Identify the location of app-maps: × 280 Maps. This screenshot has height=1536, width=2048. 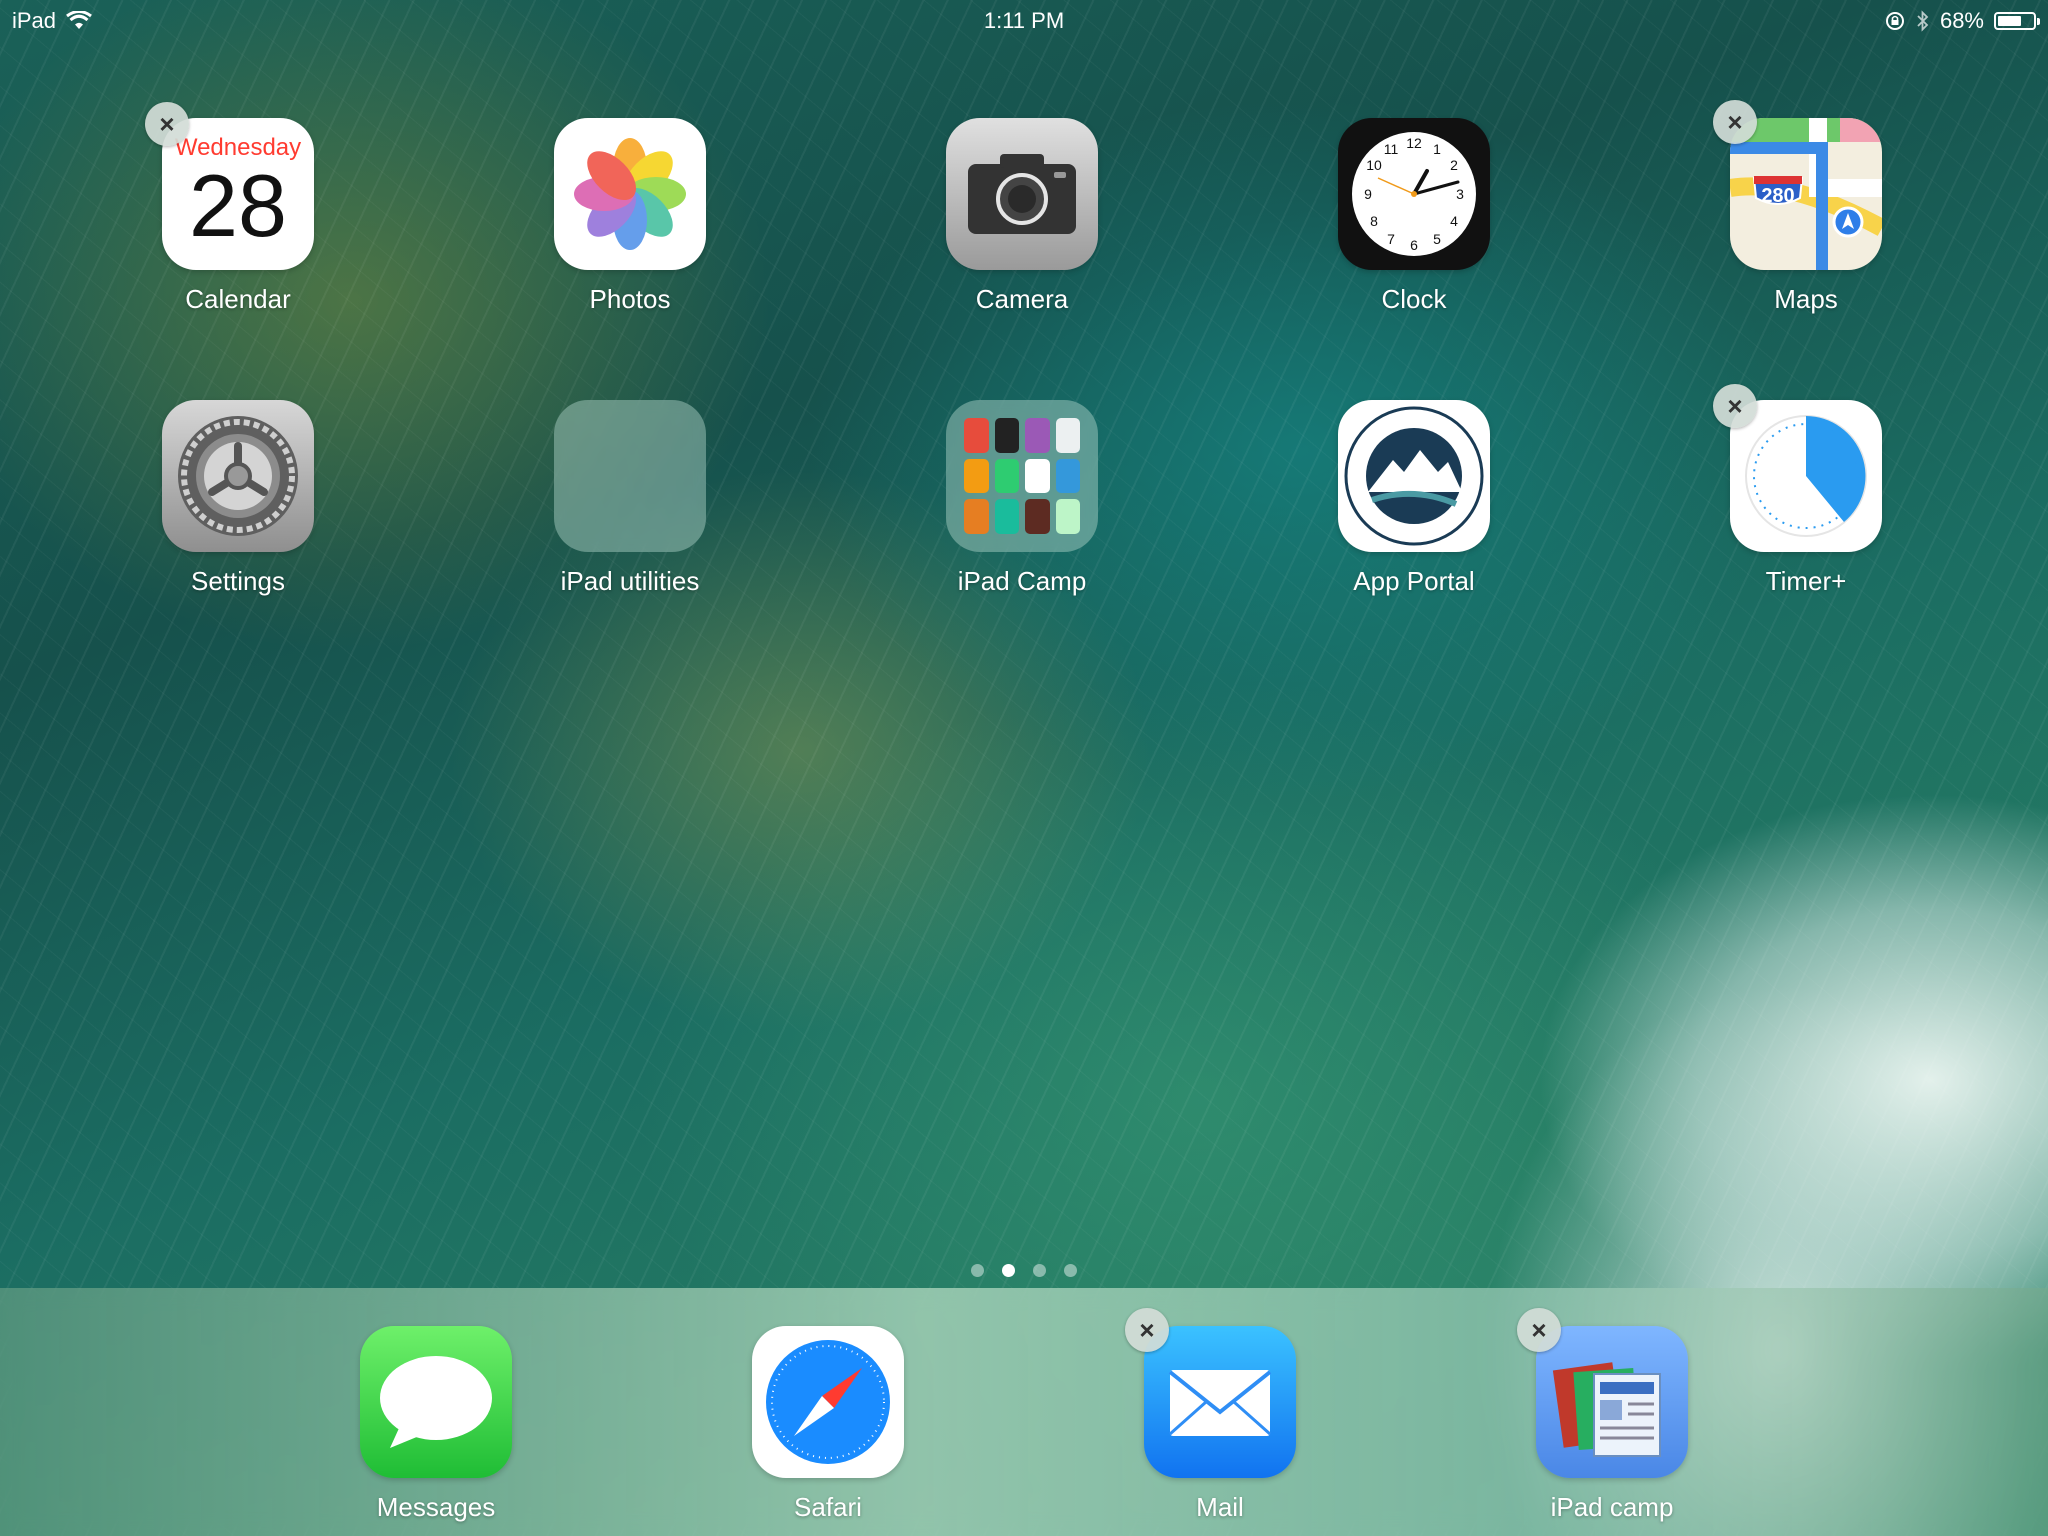
(1806, 207).